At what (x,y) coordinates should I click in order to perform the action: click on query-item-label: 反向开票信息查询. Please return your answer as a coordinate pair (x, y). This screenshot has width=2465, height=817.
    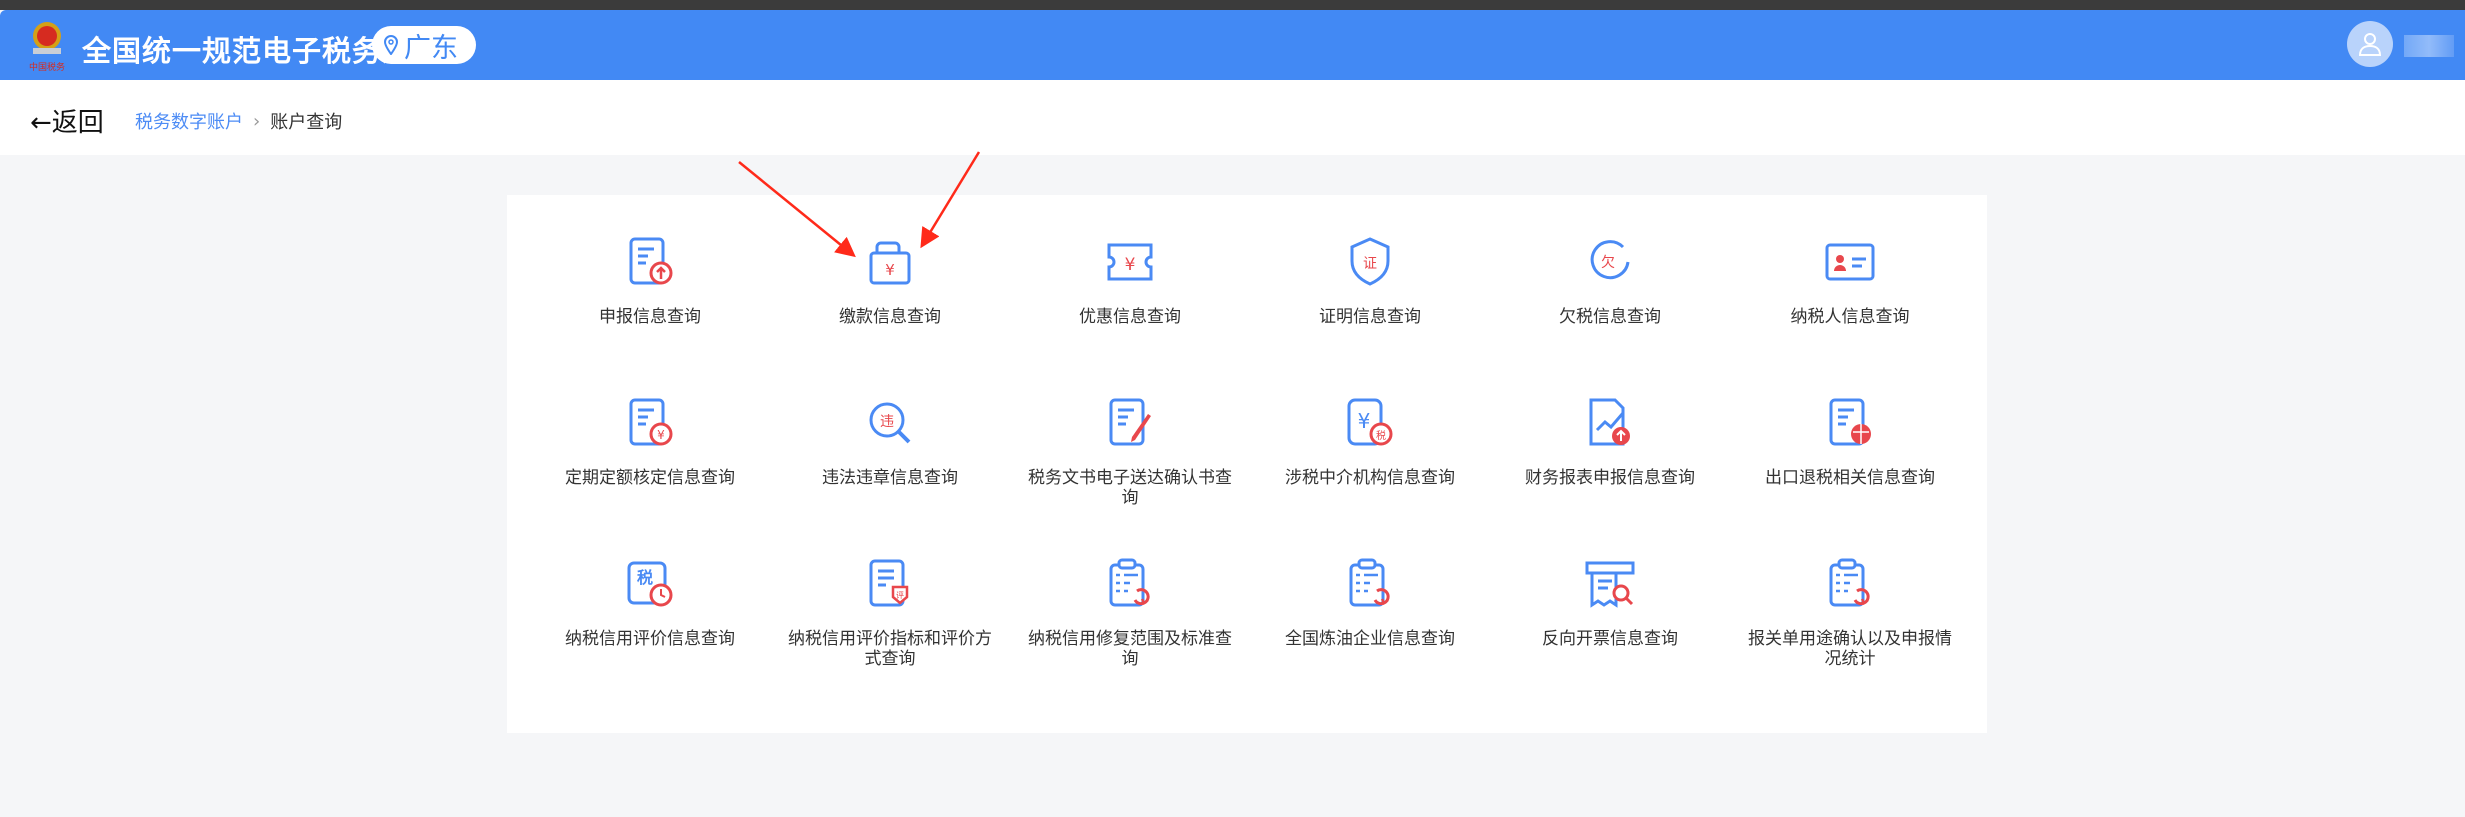
    Looking at the image, I should click on (1610, 639).